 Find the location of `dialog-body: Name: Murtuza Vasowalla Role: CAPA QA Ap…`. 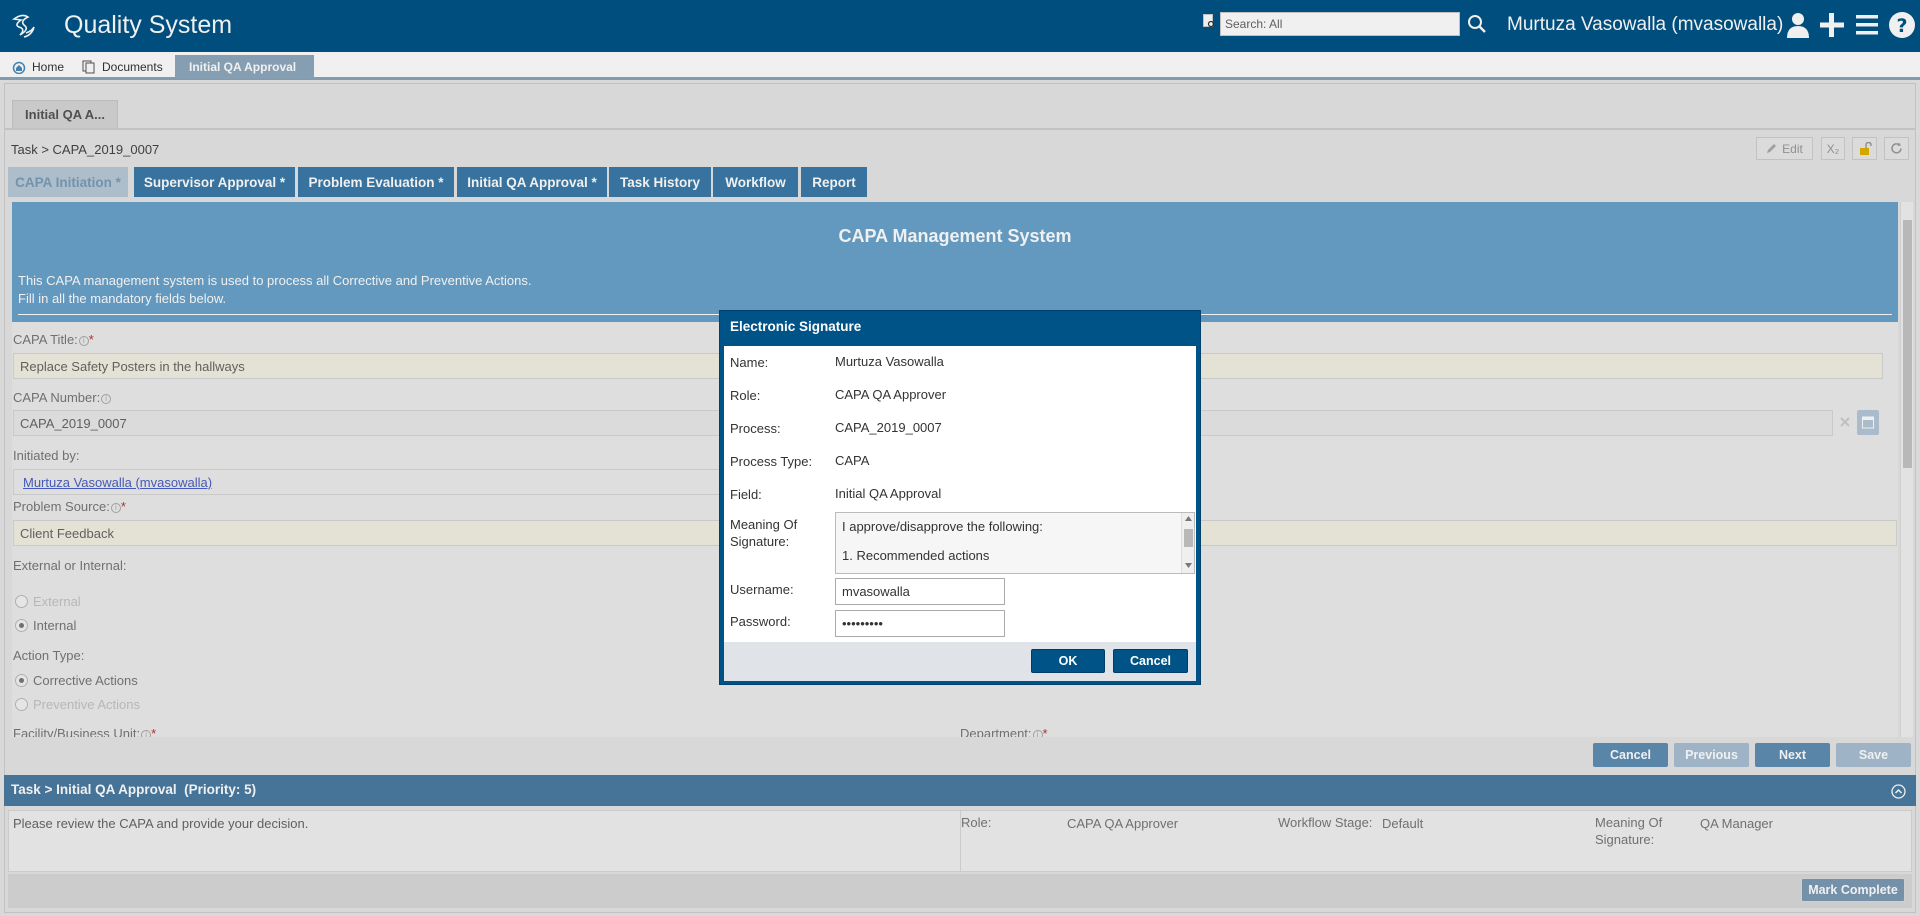

dialog-body: Name: Murtuza Vasowalla Role: CAPA QA Ap… is located at coordinates (960, 513).